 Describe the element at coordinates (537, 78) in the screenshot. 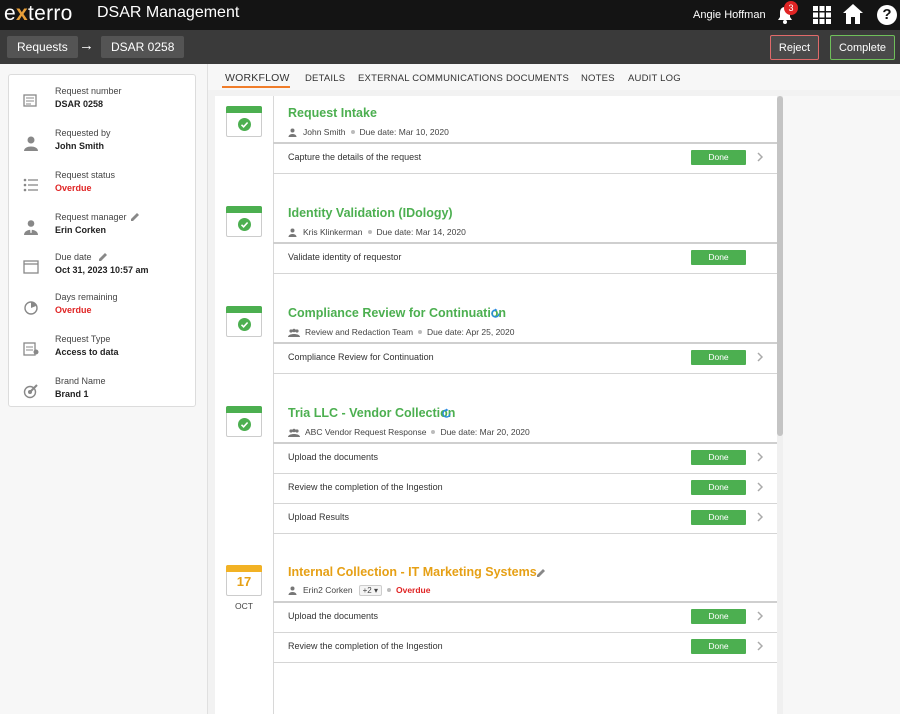

I see `tab-documents: DOCUMENTS` at that location.